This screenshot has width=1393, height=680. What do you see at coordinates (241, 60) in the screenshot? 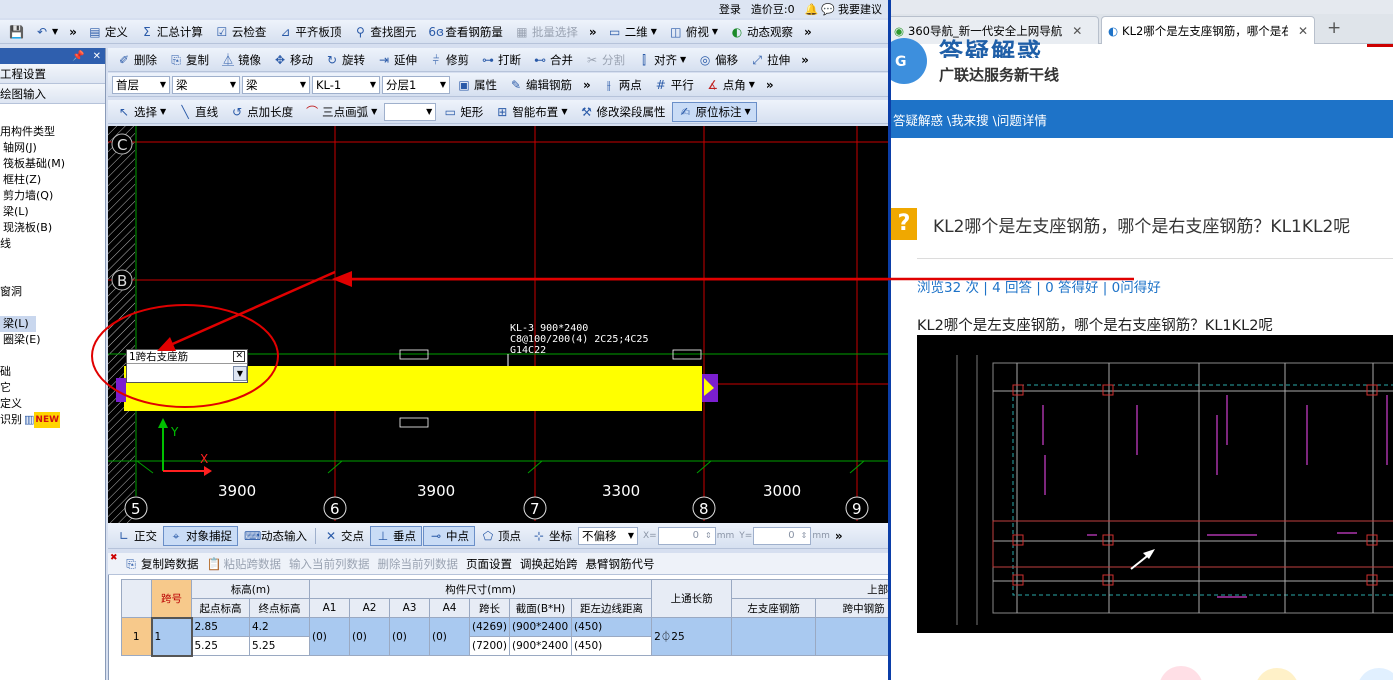
I see `mirror-button: ⏅ 镜像` at bounding box center [241, 60].